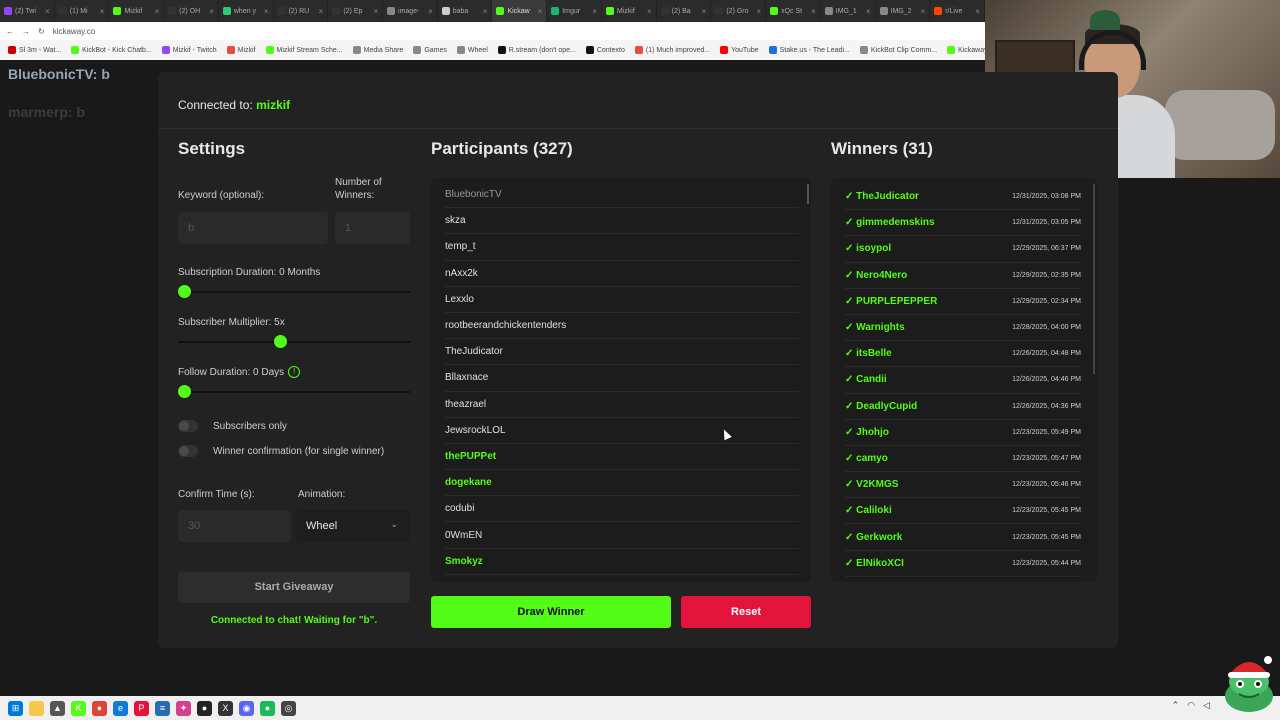 The width and height of the screenshot is (1280, 720). Describe the element at coordinates (267, 708) in the screenshot. I see `spotify-icon: ●` at that location.